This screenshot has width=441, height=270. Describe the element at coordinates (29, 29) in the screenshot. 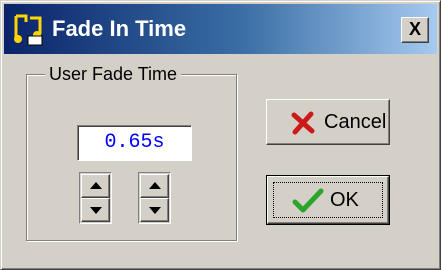

I see `music-note-icon` at that location.